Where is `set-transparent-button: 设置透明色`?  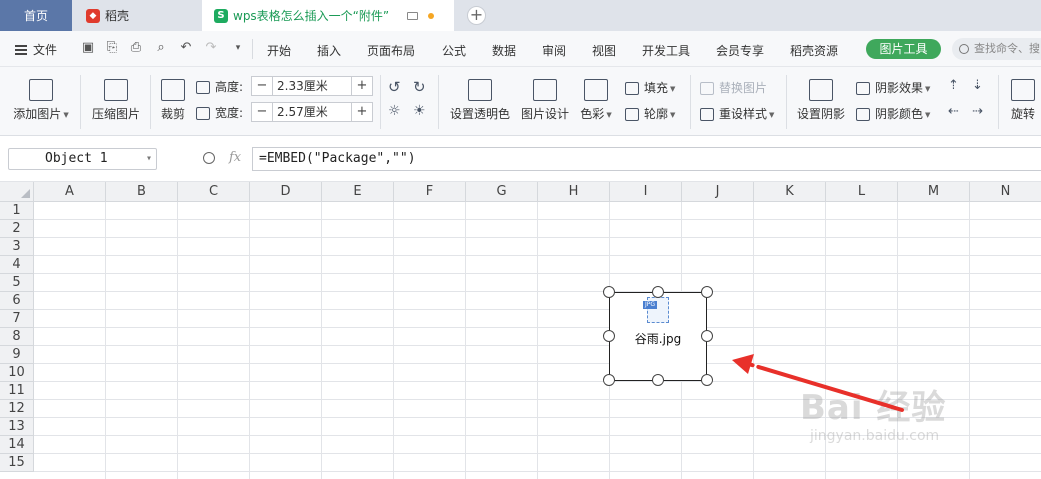 set-transparent-button: 设置透明色 is located at coordinates (480, 100).